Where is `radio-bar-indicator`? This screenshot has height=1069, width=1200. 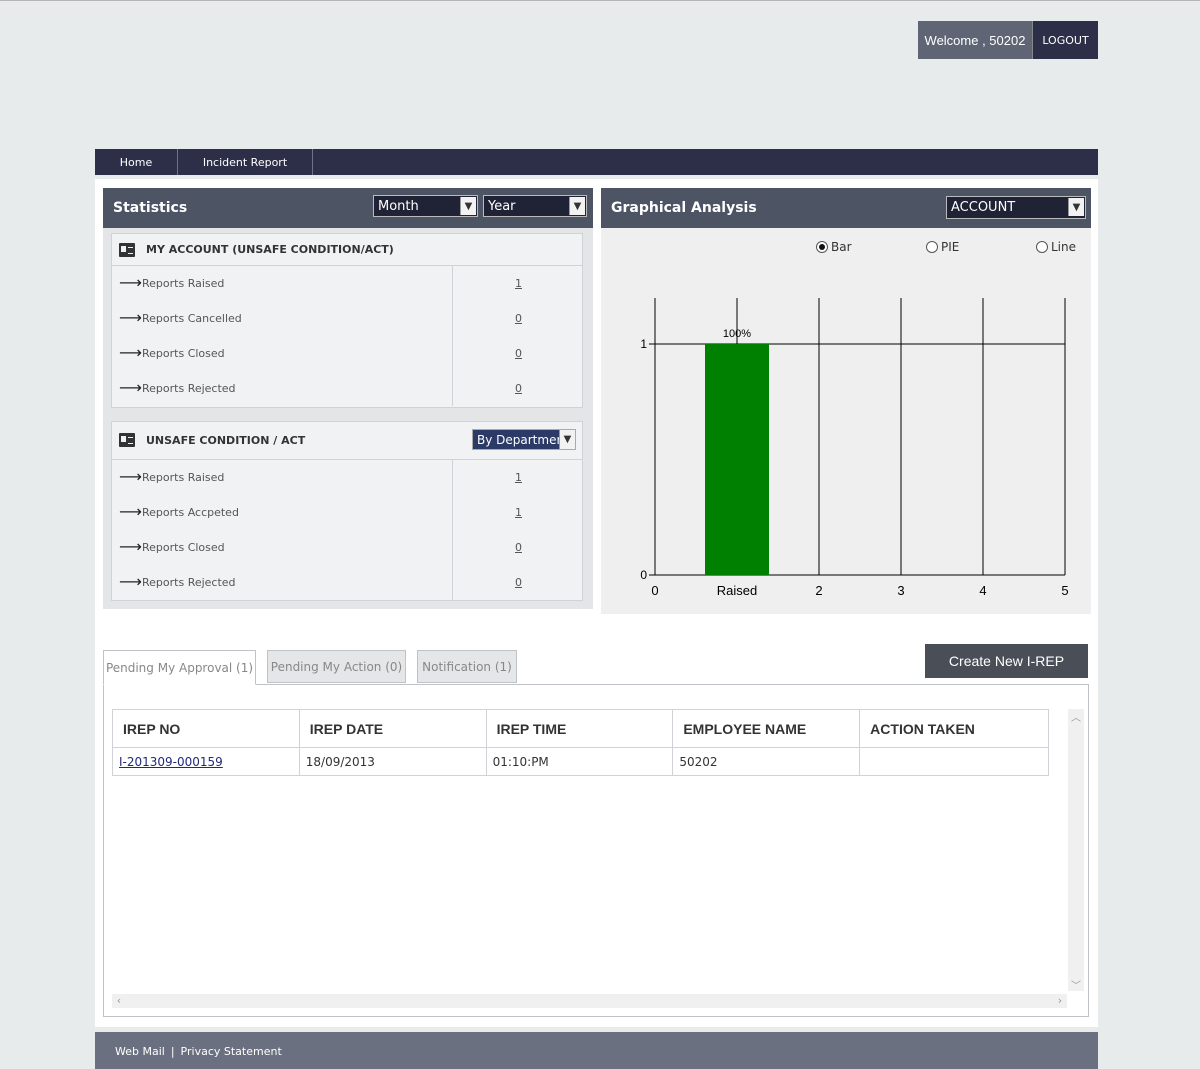 radio-bar-indicator is located at coordinates (822, 247).